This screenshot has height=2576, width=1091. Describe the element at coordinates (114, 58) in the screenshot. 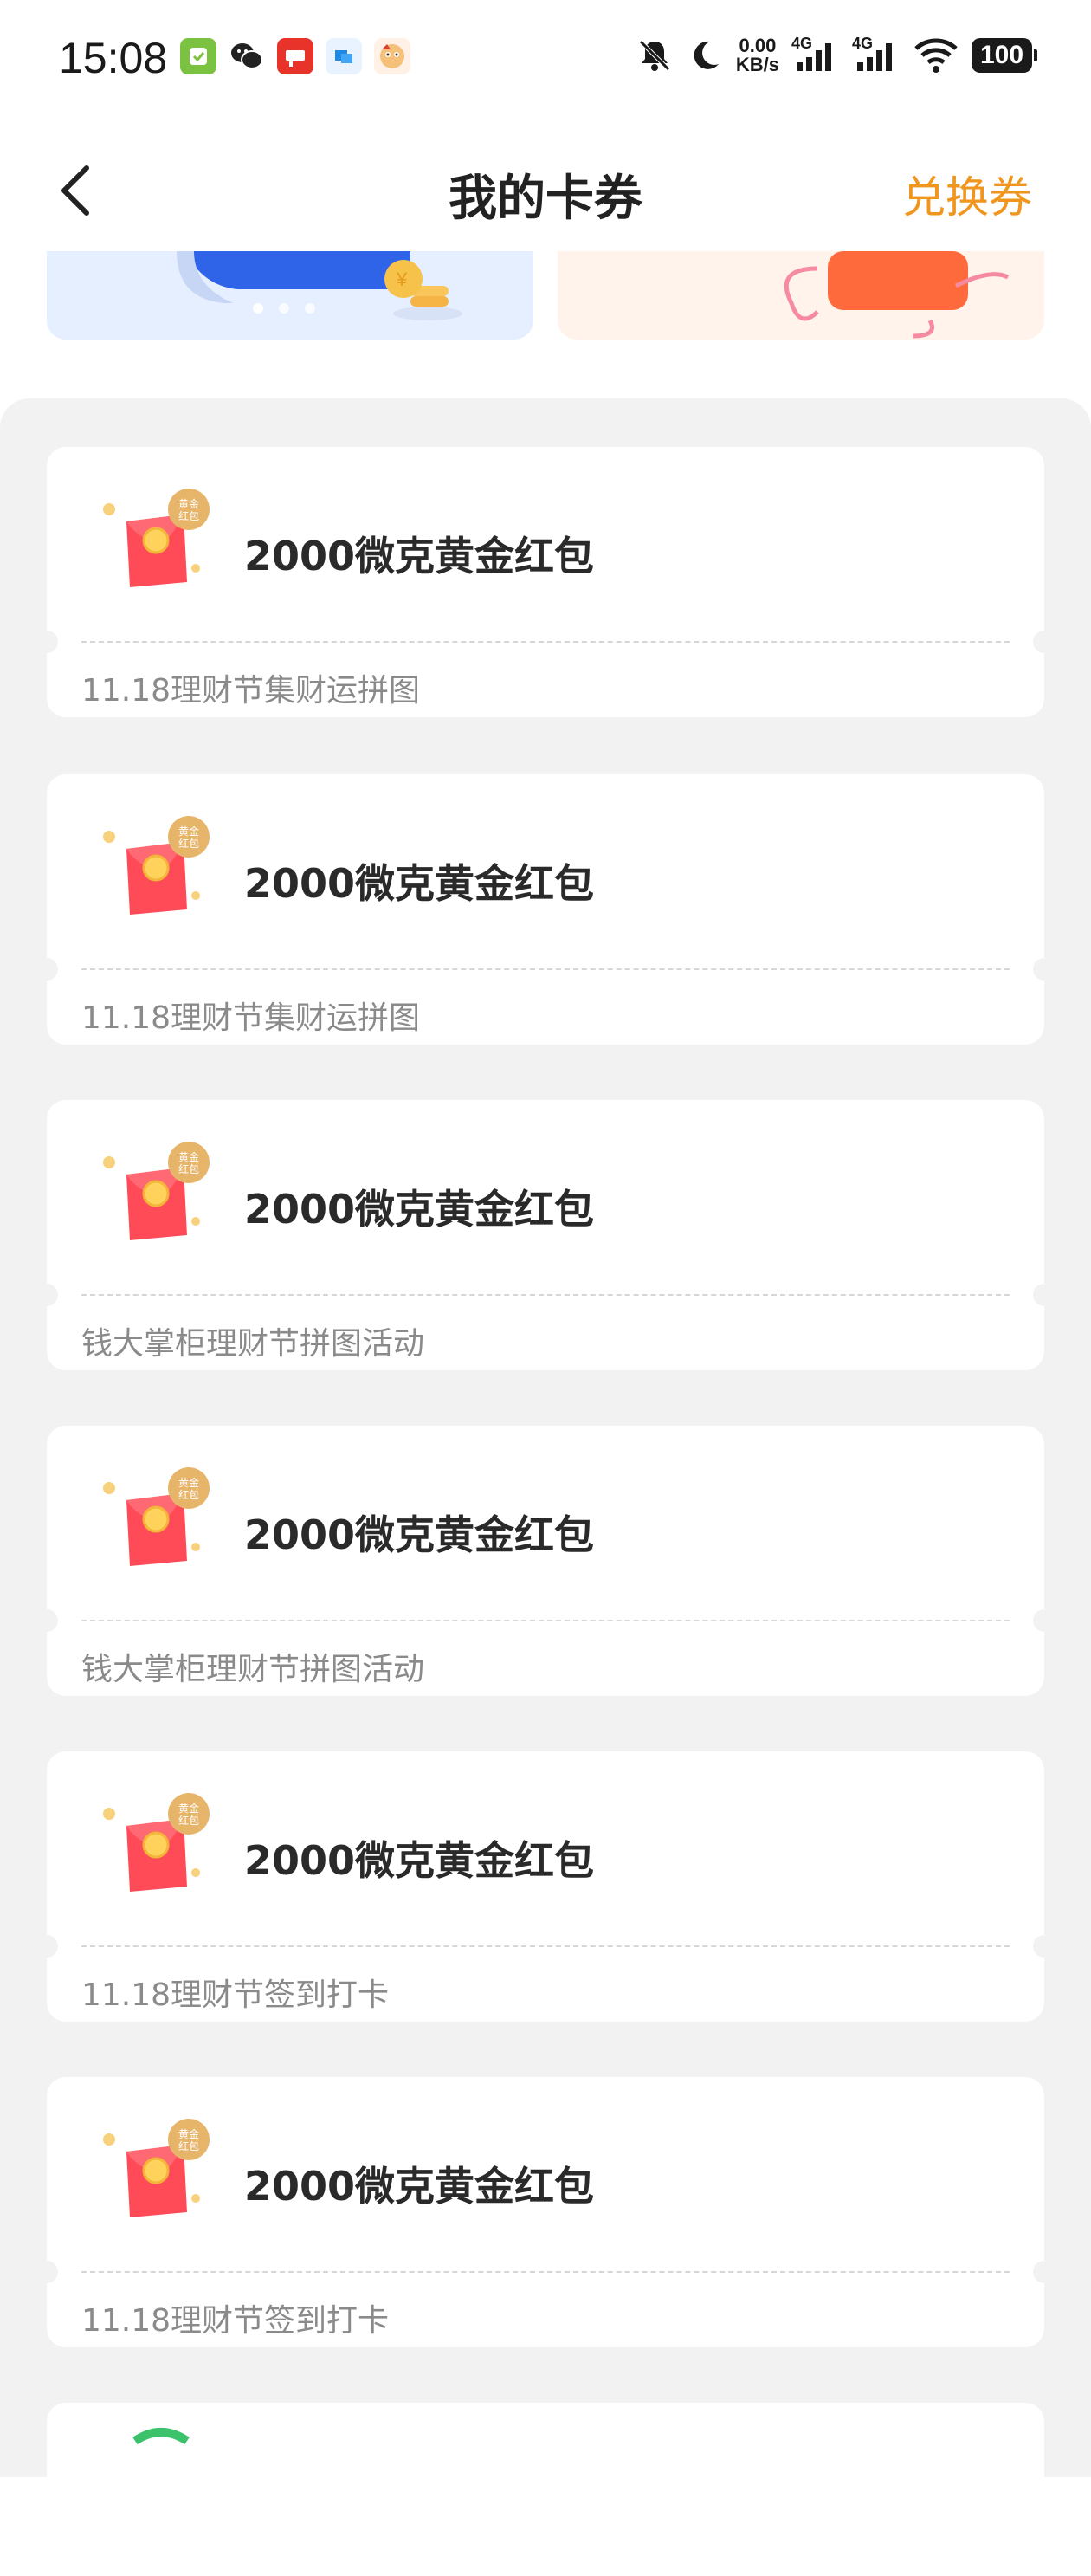

I see `status-time: 15:08` at that location.